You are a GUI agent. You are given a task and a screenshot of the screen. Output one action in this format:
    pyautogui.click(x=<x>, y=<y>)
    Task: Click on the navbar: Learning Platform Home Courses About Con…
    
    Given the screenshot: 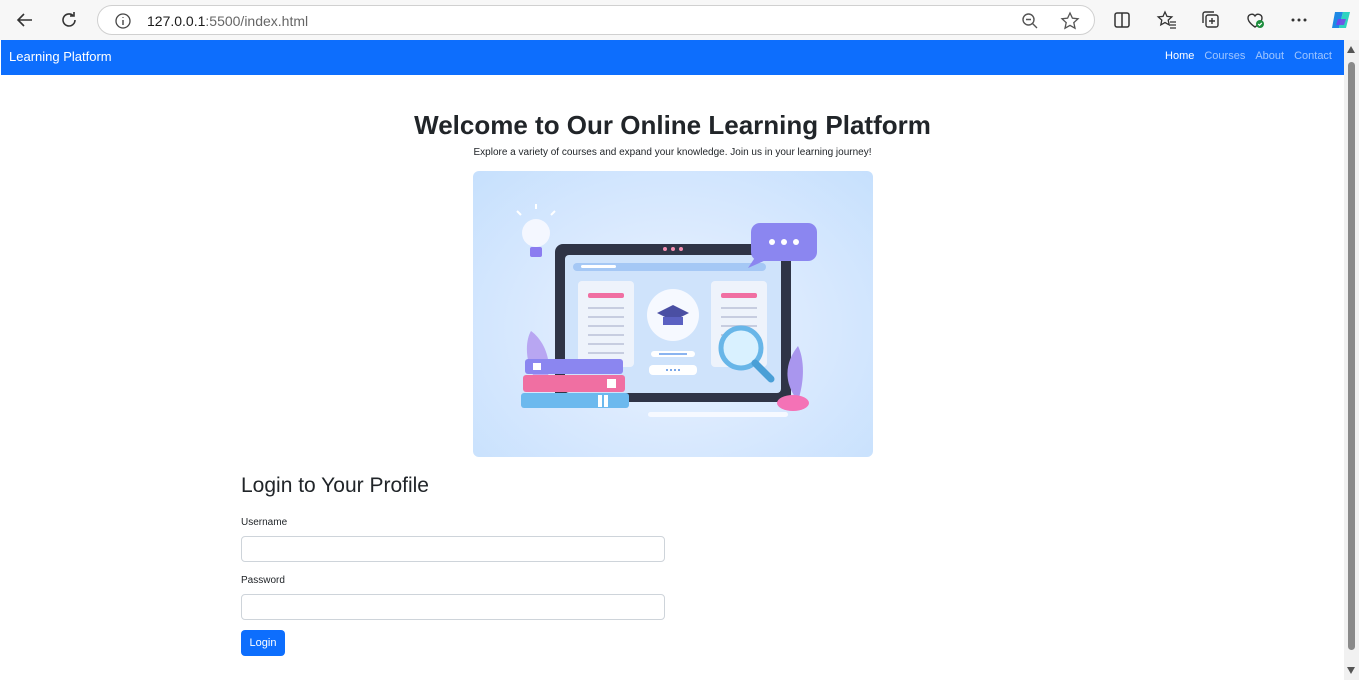 What is the action you would take?
    pyautogui.click(x=672, y=57)
    